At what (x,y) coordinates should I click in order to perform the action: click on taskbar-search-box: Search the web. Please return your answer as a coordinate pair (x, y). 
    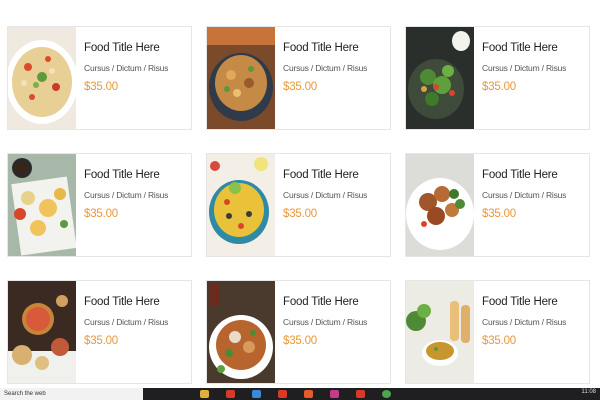
    Looking at the image, I should click on (71, 394).